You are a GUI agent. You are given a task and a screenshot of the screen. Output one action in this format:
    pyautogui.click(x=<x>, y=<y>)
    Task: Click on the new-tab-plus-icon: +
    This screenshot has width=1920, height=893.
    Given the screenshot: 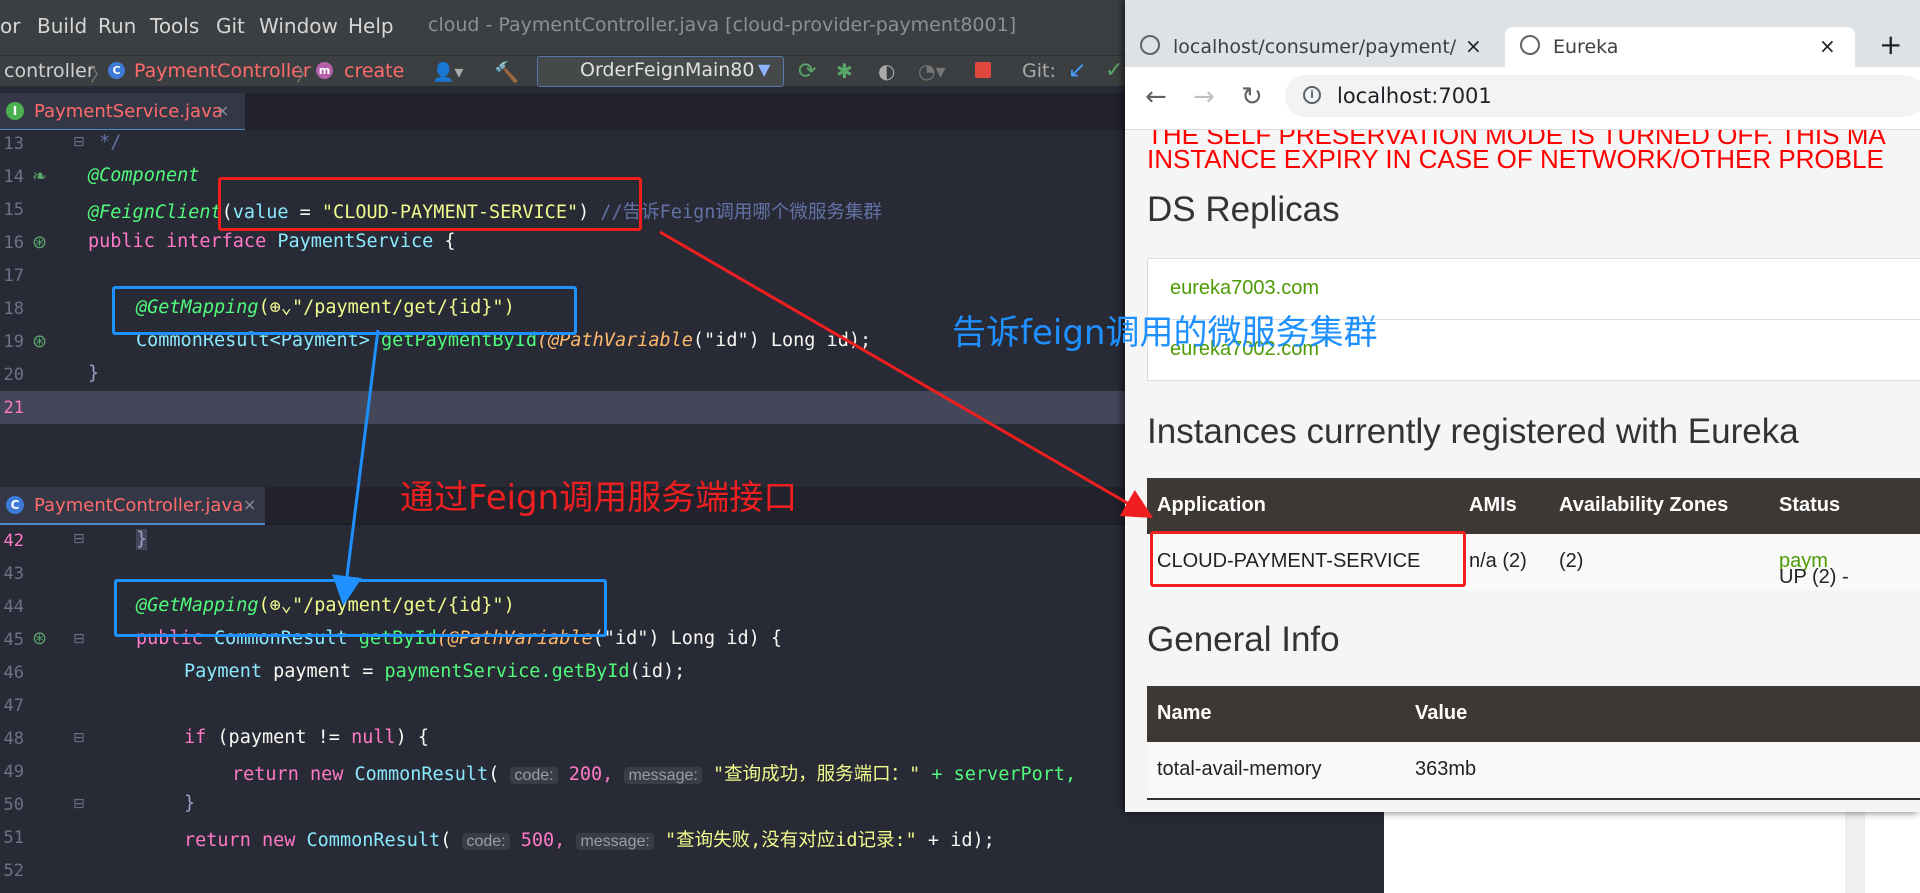 What is the action you would take?
    pyautogui.click(x=1890, y=44)
    